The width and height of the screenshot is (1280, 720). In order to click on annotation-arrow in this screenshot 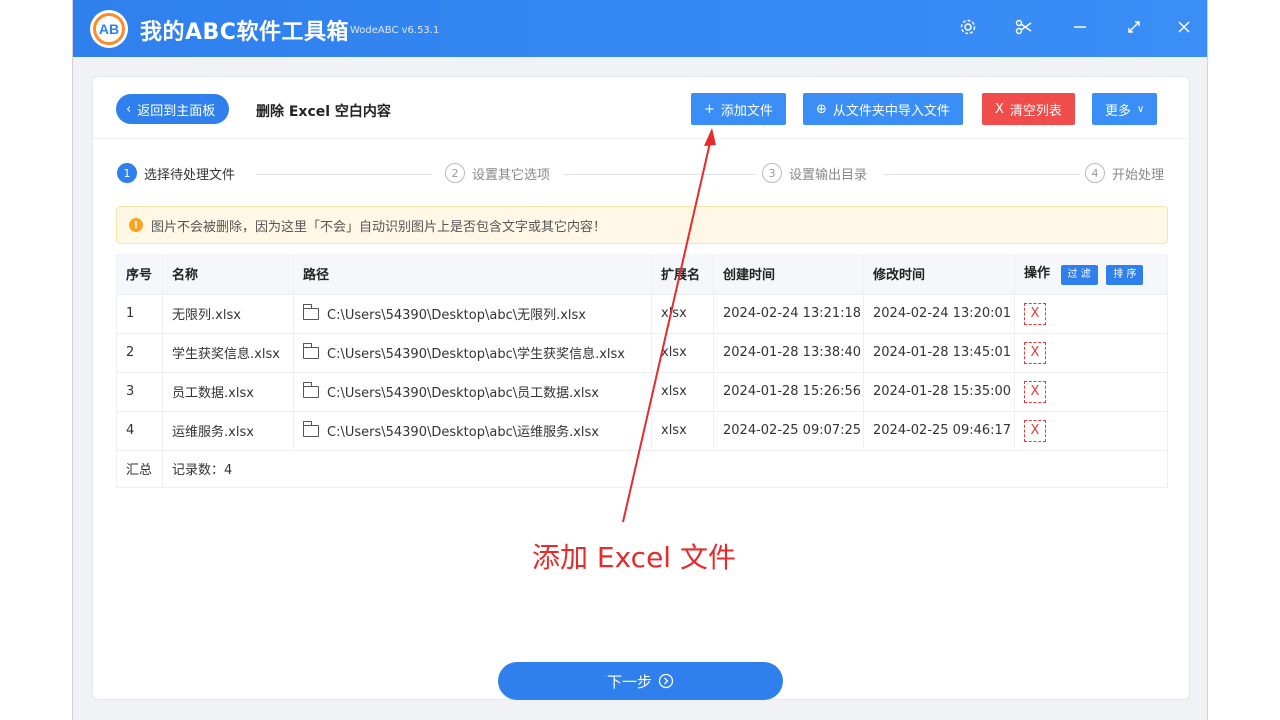, I will do `click(669, 325)`.